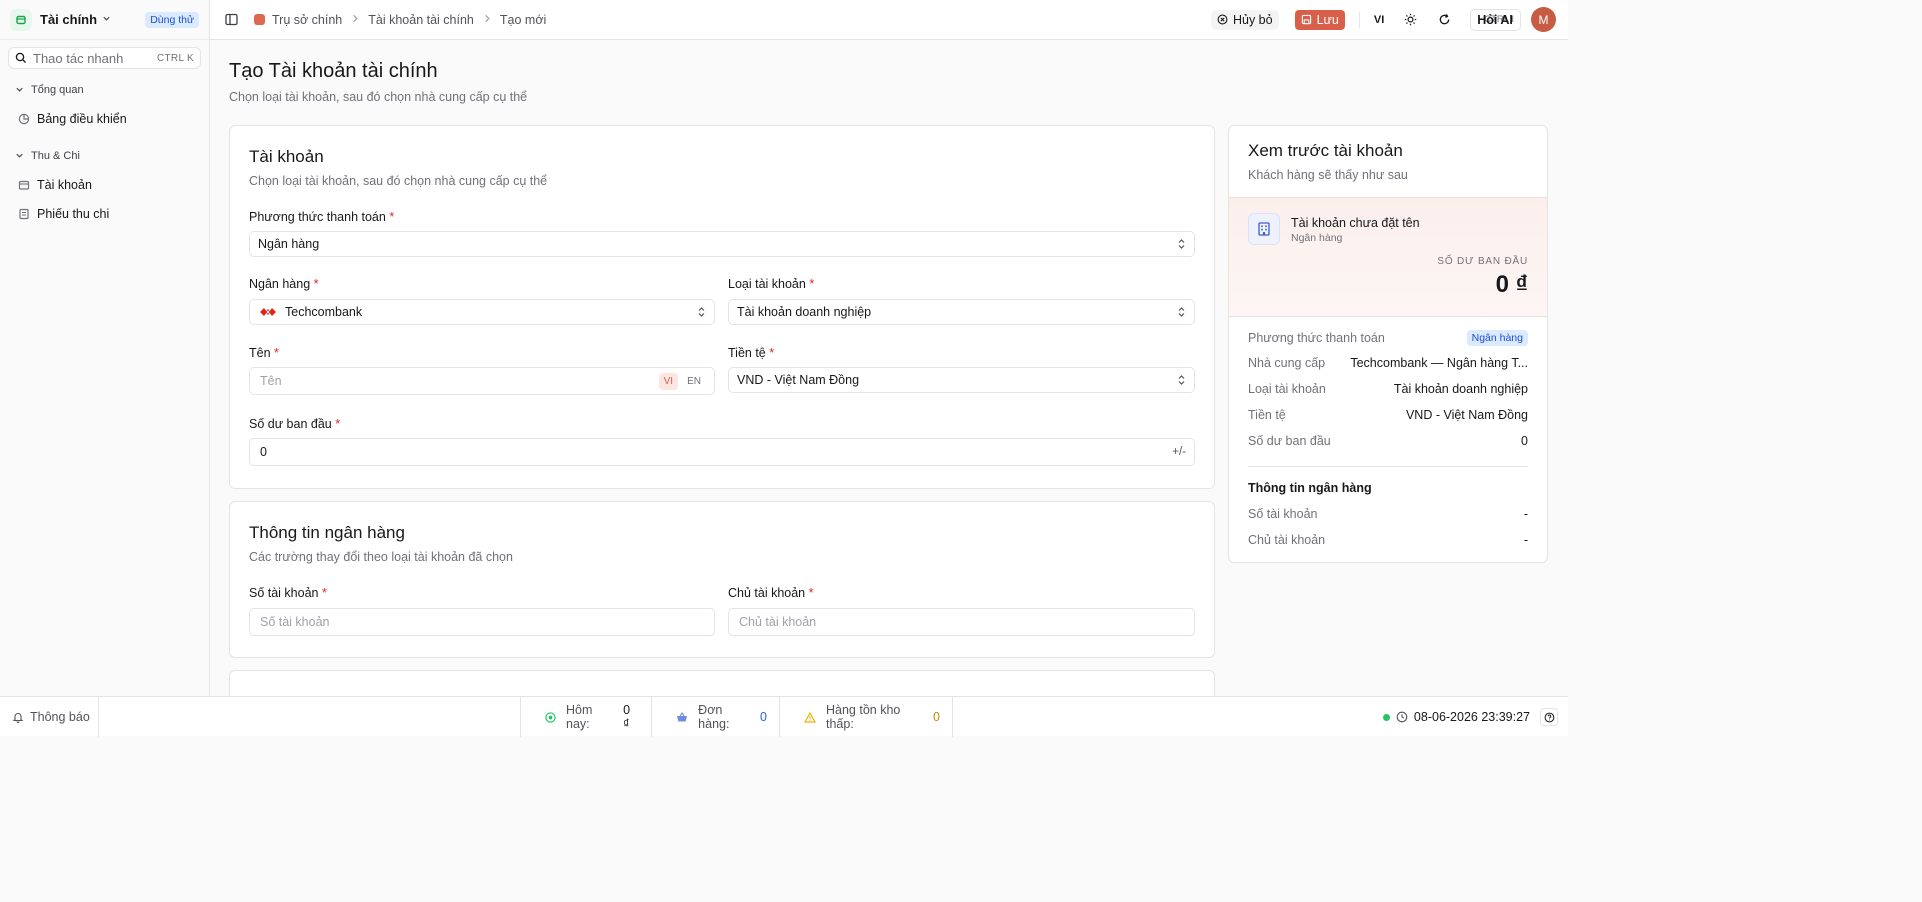 This screenshot has height=902, width=1922. What do you see at coordinates (1511, 284) in the screenshot?
I see `preview-balance-value: 0 ₫` at bounding box center [1511, 284].